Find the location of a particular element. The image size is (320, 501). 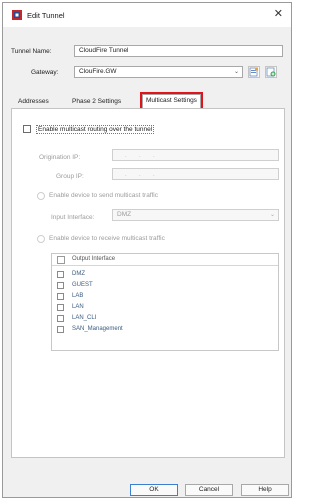

title-bar: Edit Tunnel ✕ is located at coordinates (147, 15).